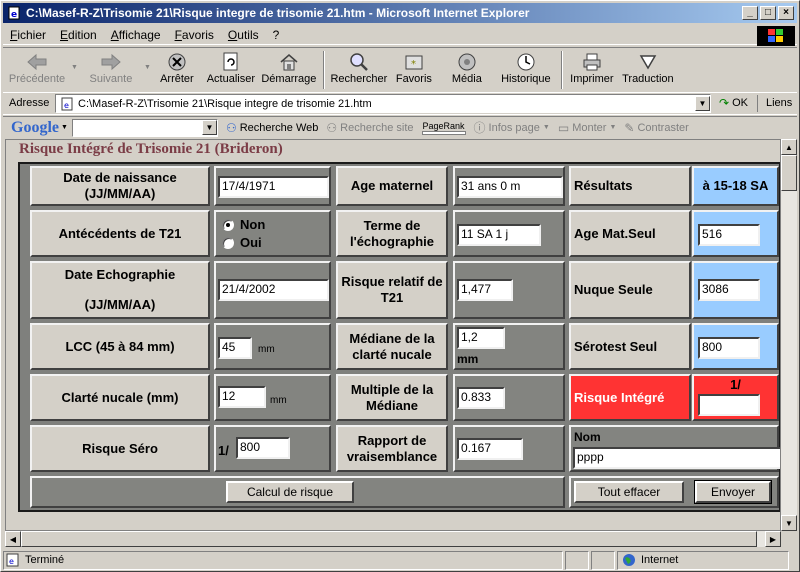  Describe the element at coordinates (789, 147) in the screenshot. I see `scroll-up-icon: ▲` at that location.